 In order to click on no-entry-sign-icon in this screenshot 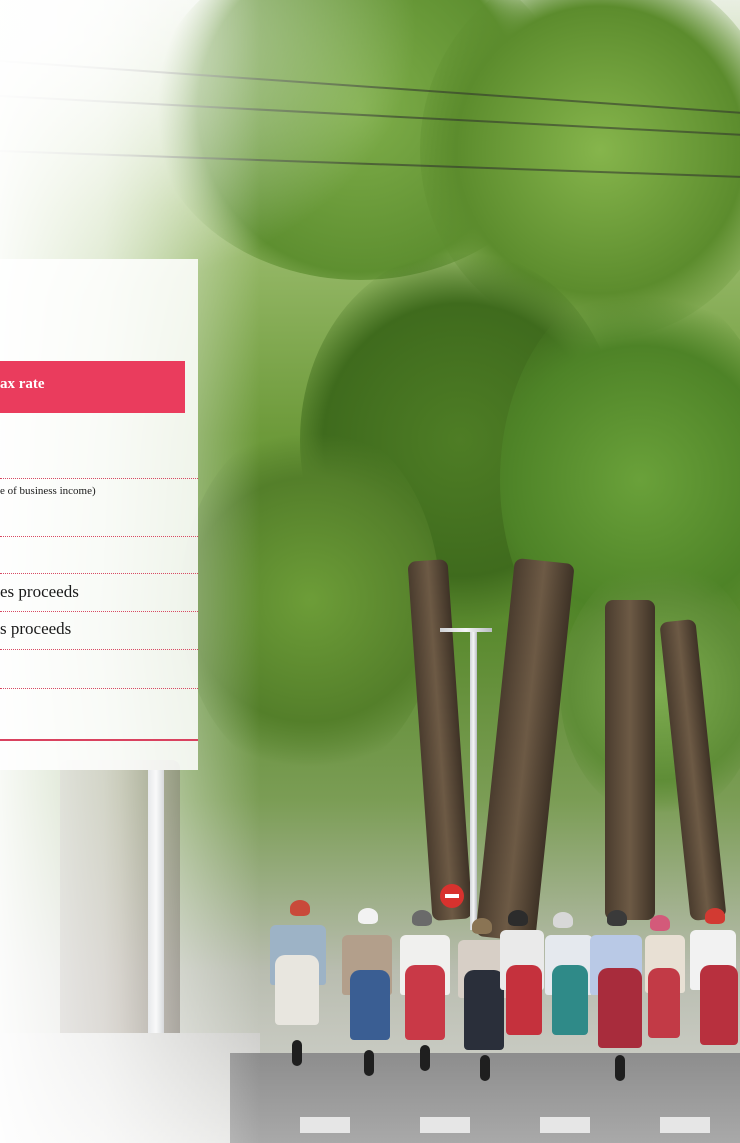, I will do `click(452, 896)`.